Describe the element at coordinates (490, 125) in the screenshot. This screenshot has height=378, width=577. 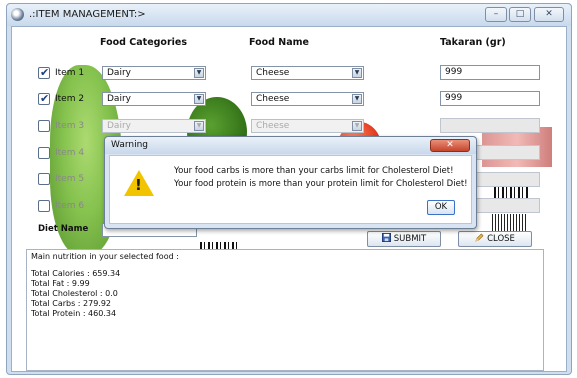
I see `item-3-amount-input` at that location.